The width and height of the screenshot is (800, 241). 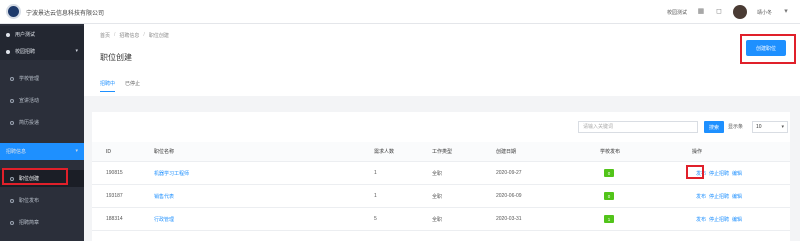 What do you see at coordinates (158, 36) in the screenshot?
I see `breadcrumb-current: 职位创建` at bounding box center [158, 36].